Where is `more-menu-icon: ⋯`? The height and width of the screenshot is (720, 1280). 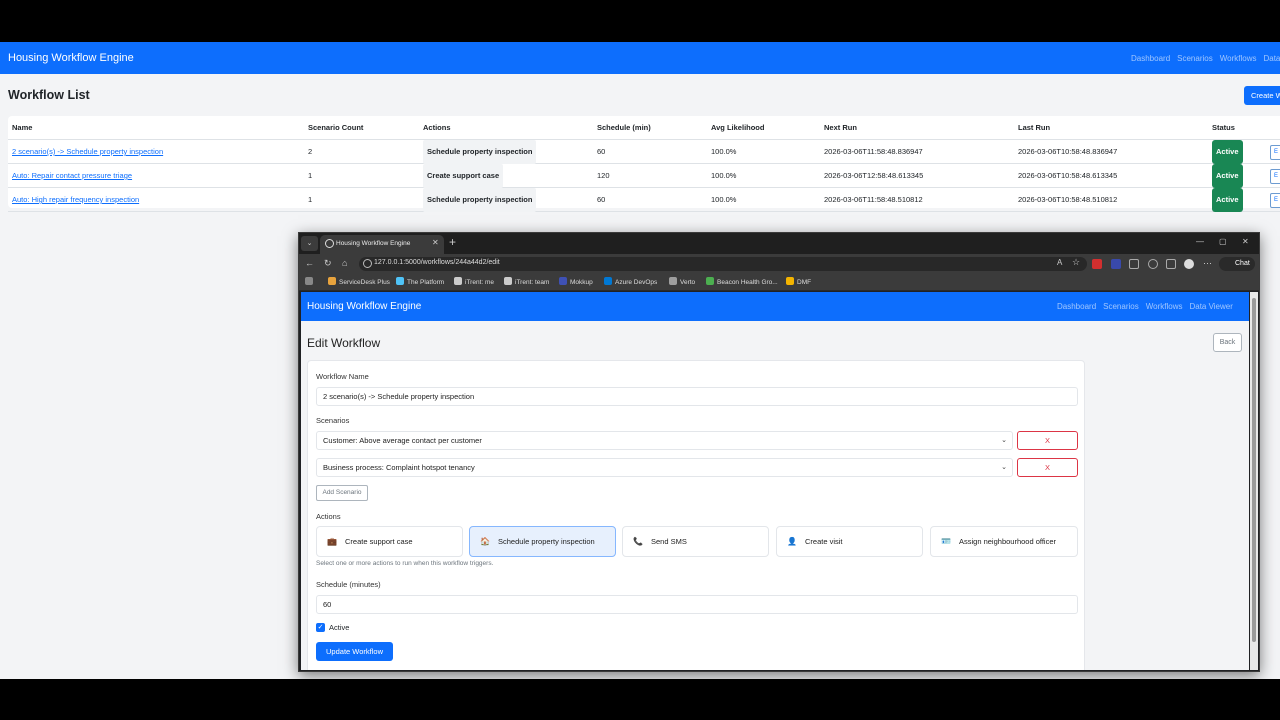 more-menu-icon: ⋯ is located at coordinates (1207, 263).